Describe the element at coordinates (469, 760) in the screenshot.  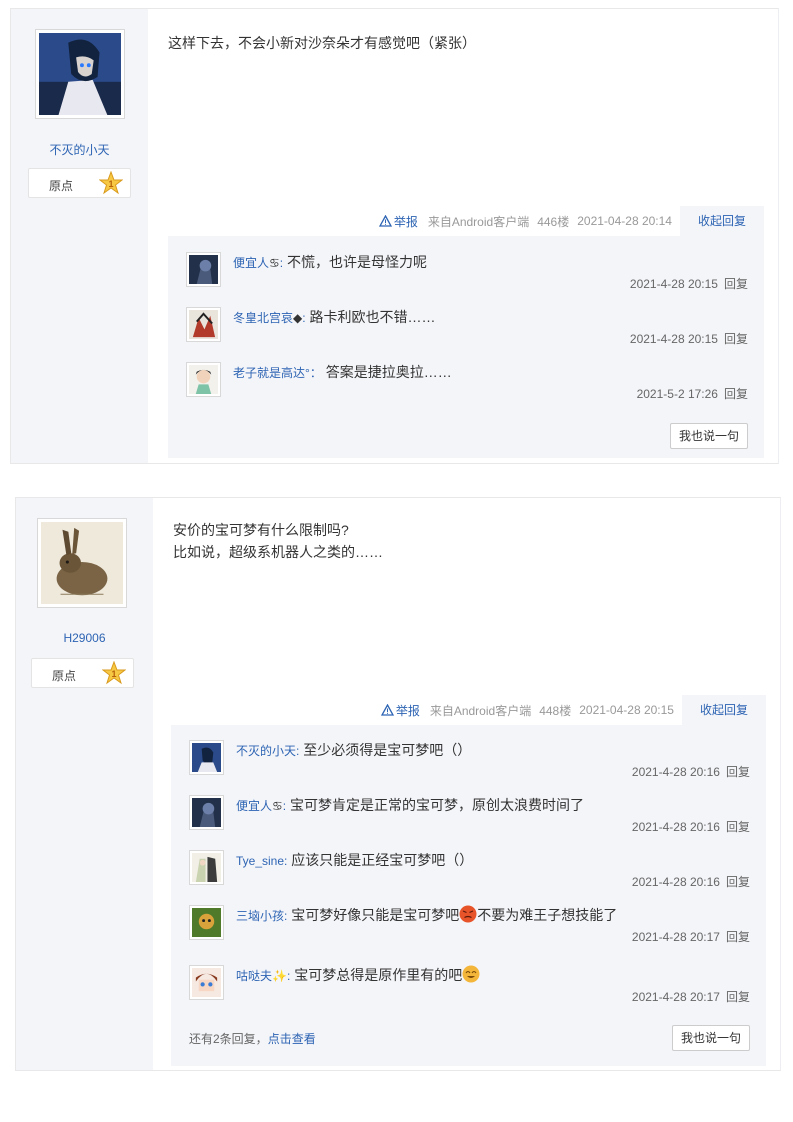
I see `reply-item: 不灭的小天: 至少必须得是宝可梦吧（） 2021-4-28 20:16 回复` at that location.